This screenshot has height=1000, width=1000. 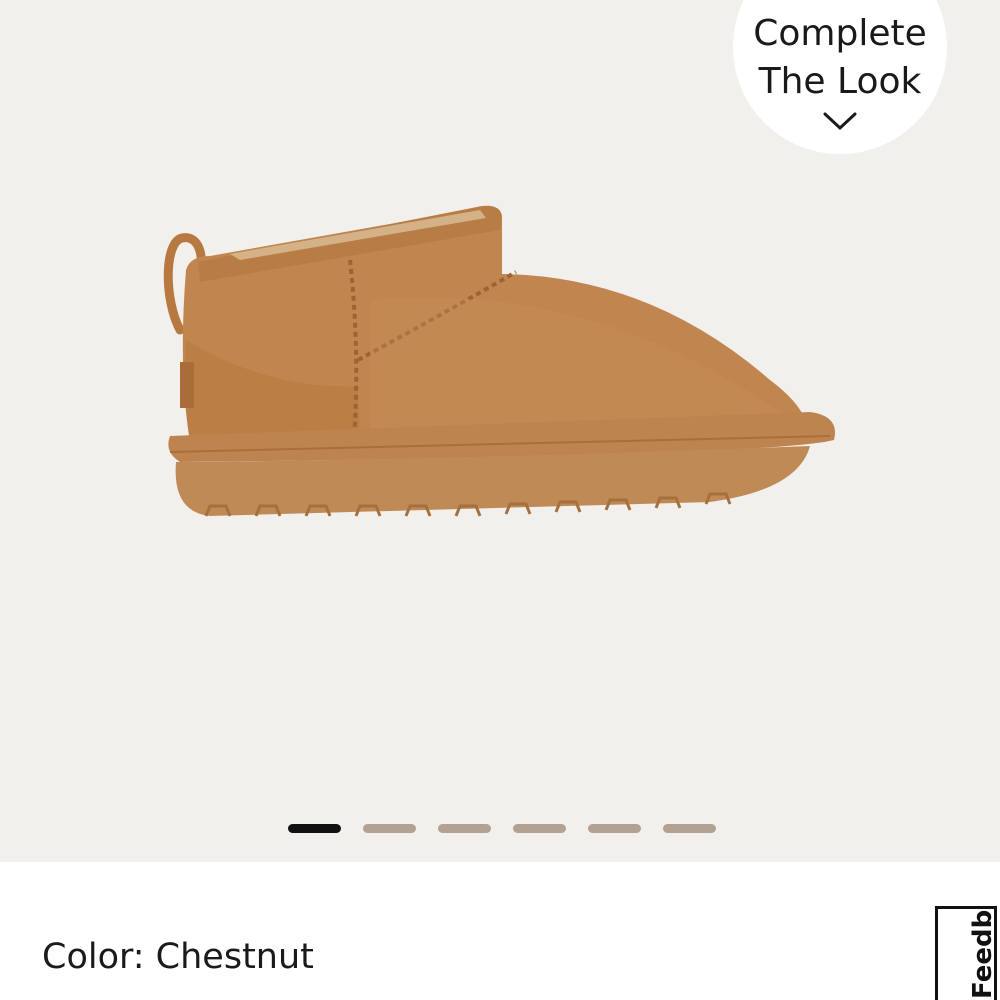 I want to click on feedback-tab-label: Feedback, so click(x=982, y=952).